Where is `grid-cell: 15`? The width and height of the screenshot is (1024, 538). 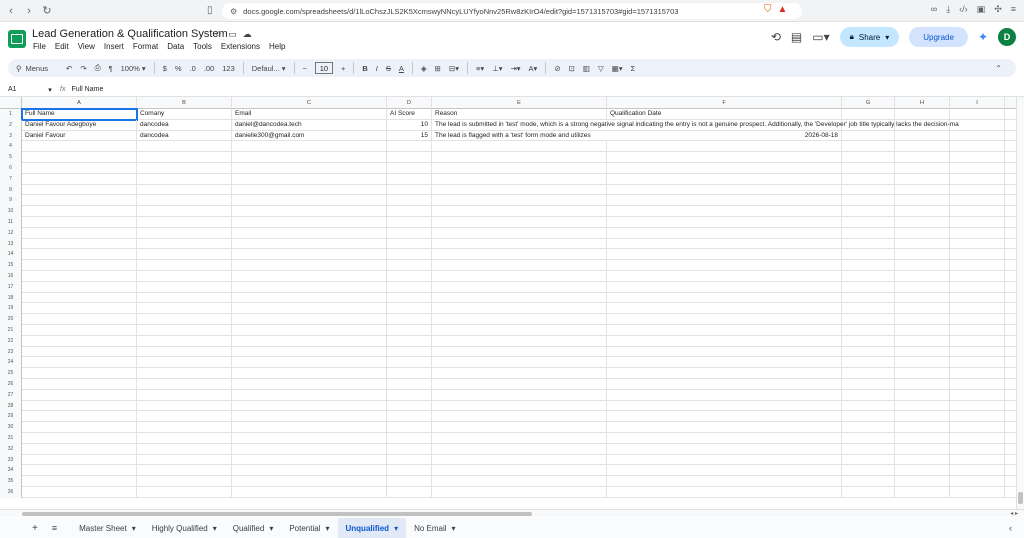 grid-cell: 15 is located at coordinates (409, 136).